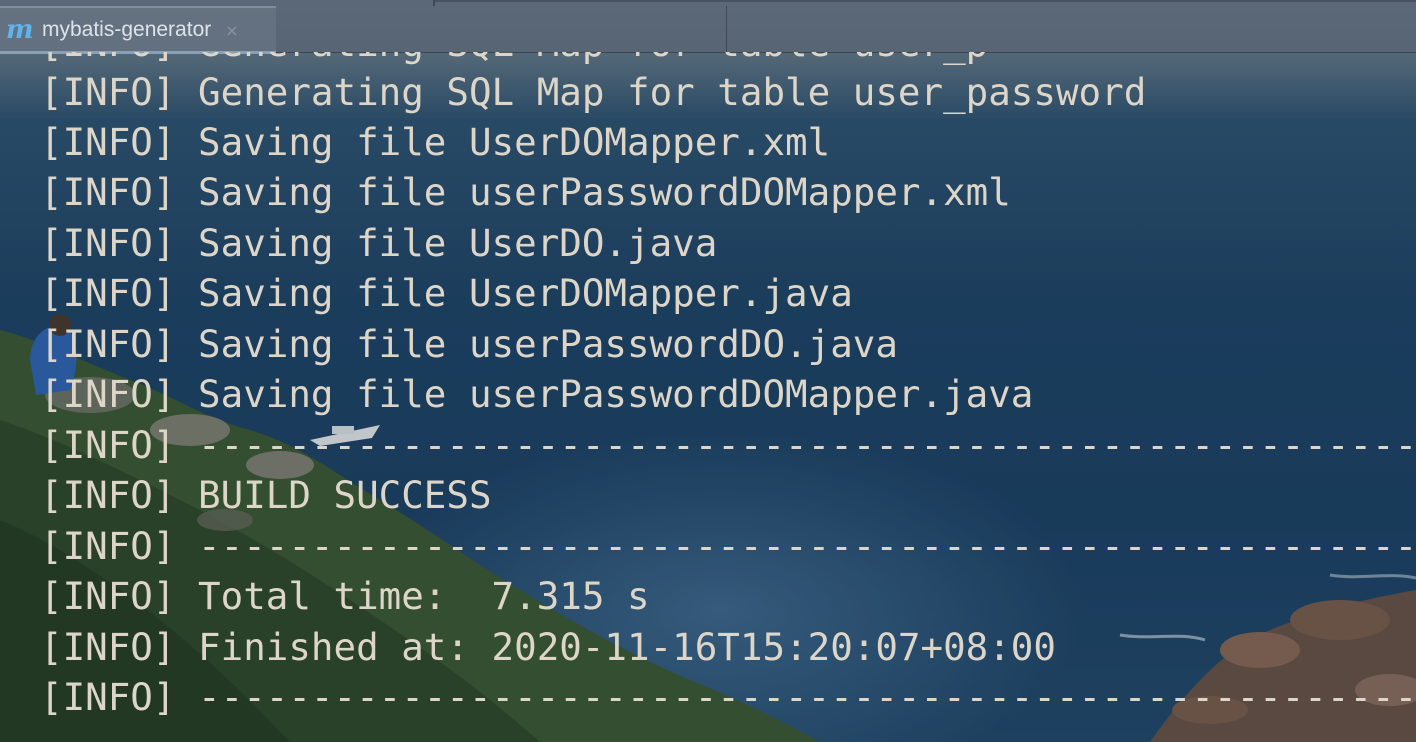 The width and height of the screenshot is (1416, 742). I want to click on maven-icon: m, so click(20, 30).